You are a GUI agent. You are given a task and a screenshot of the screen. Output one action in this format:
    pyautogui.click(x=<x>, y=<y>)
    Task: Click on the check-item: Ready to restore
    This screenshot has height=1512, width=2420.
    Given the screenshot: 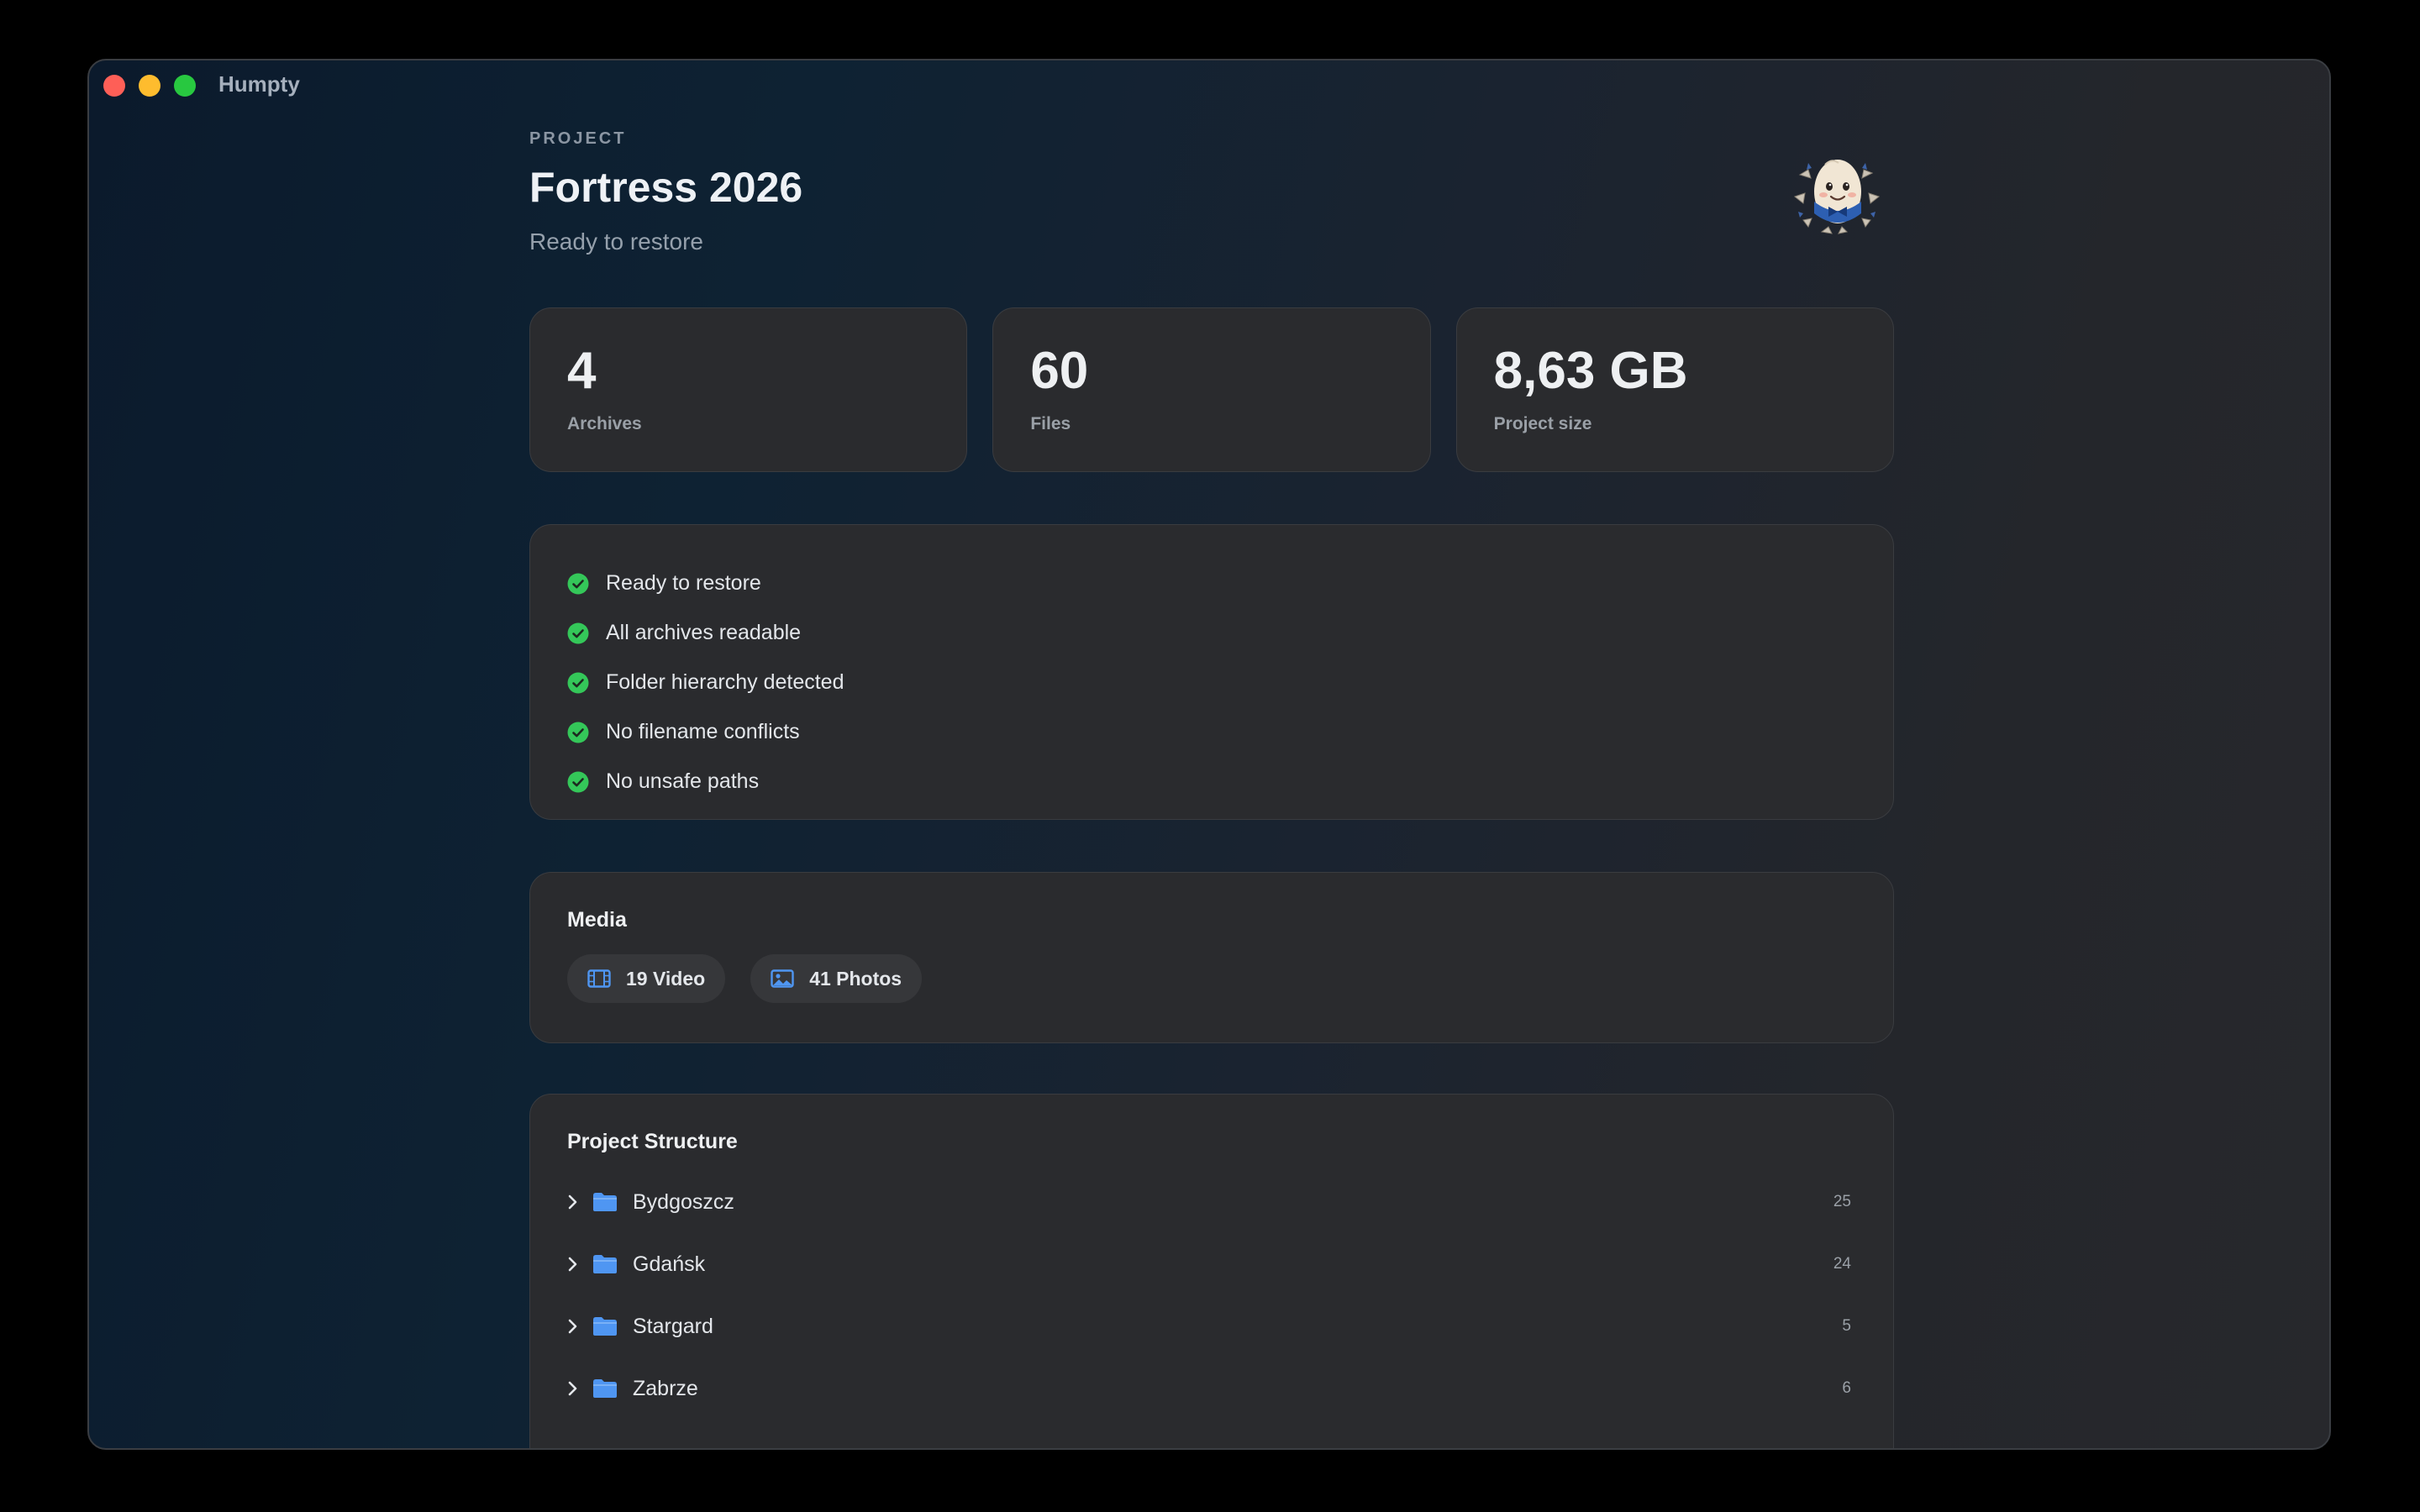 What is the action you would take?
    pyautogui.click(x=1211, y=583)
    